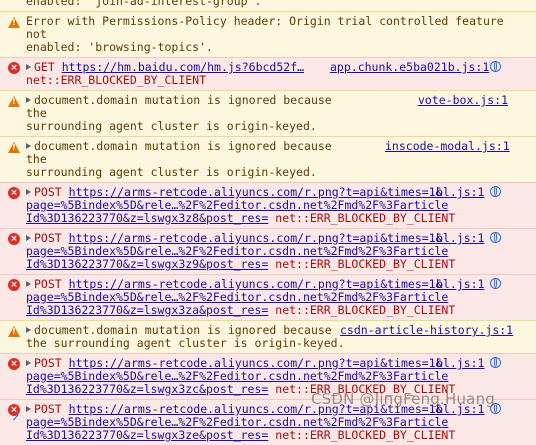 This screenshot has width=536, height=445. I want to click on source-link: app.chunk.e5ba021b.js:1, so click(409, 67).